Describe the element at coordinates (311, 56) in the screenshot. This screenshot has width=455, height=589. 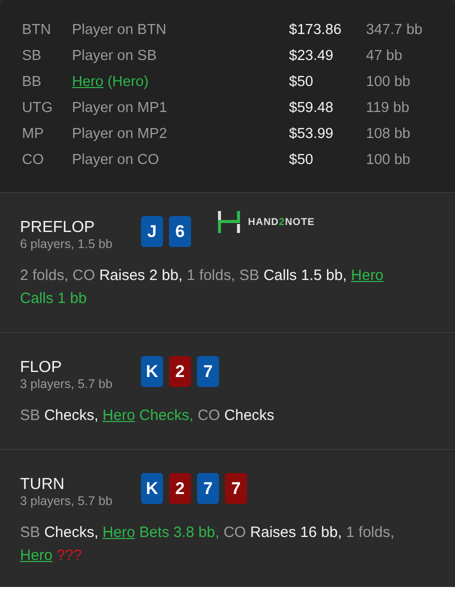
I see `stack-amount: $23.49` at that location.